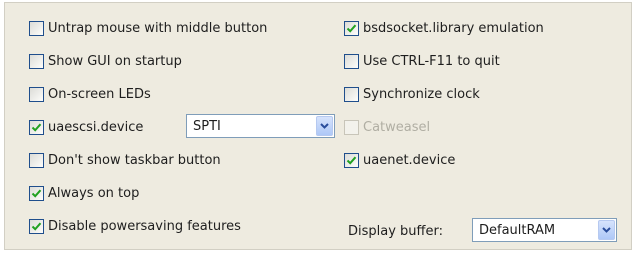 The image size is (638, 260). I want to click on display-buffer-dropdown-button, so click(606, 230).